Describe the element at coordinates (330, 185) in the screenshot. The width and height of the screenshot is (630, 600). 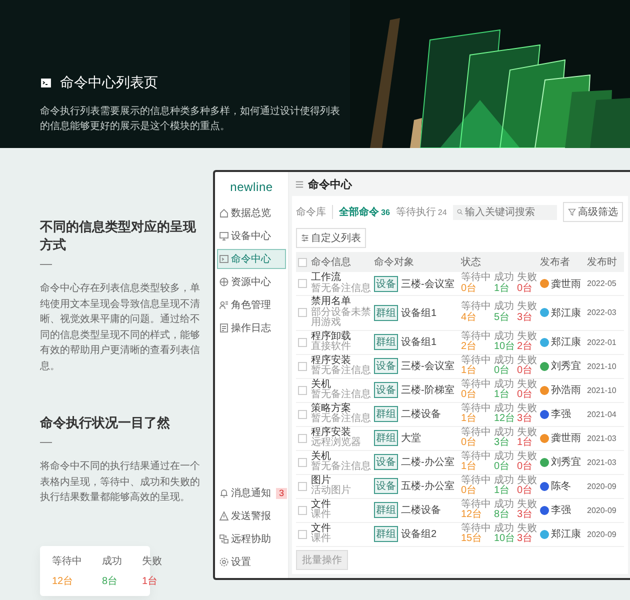
I see `page-title: 命令中心` at that location.